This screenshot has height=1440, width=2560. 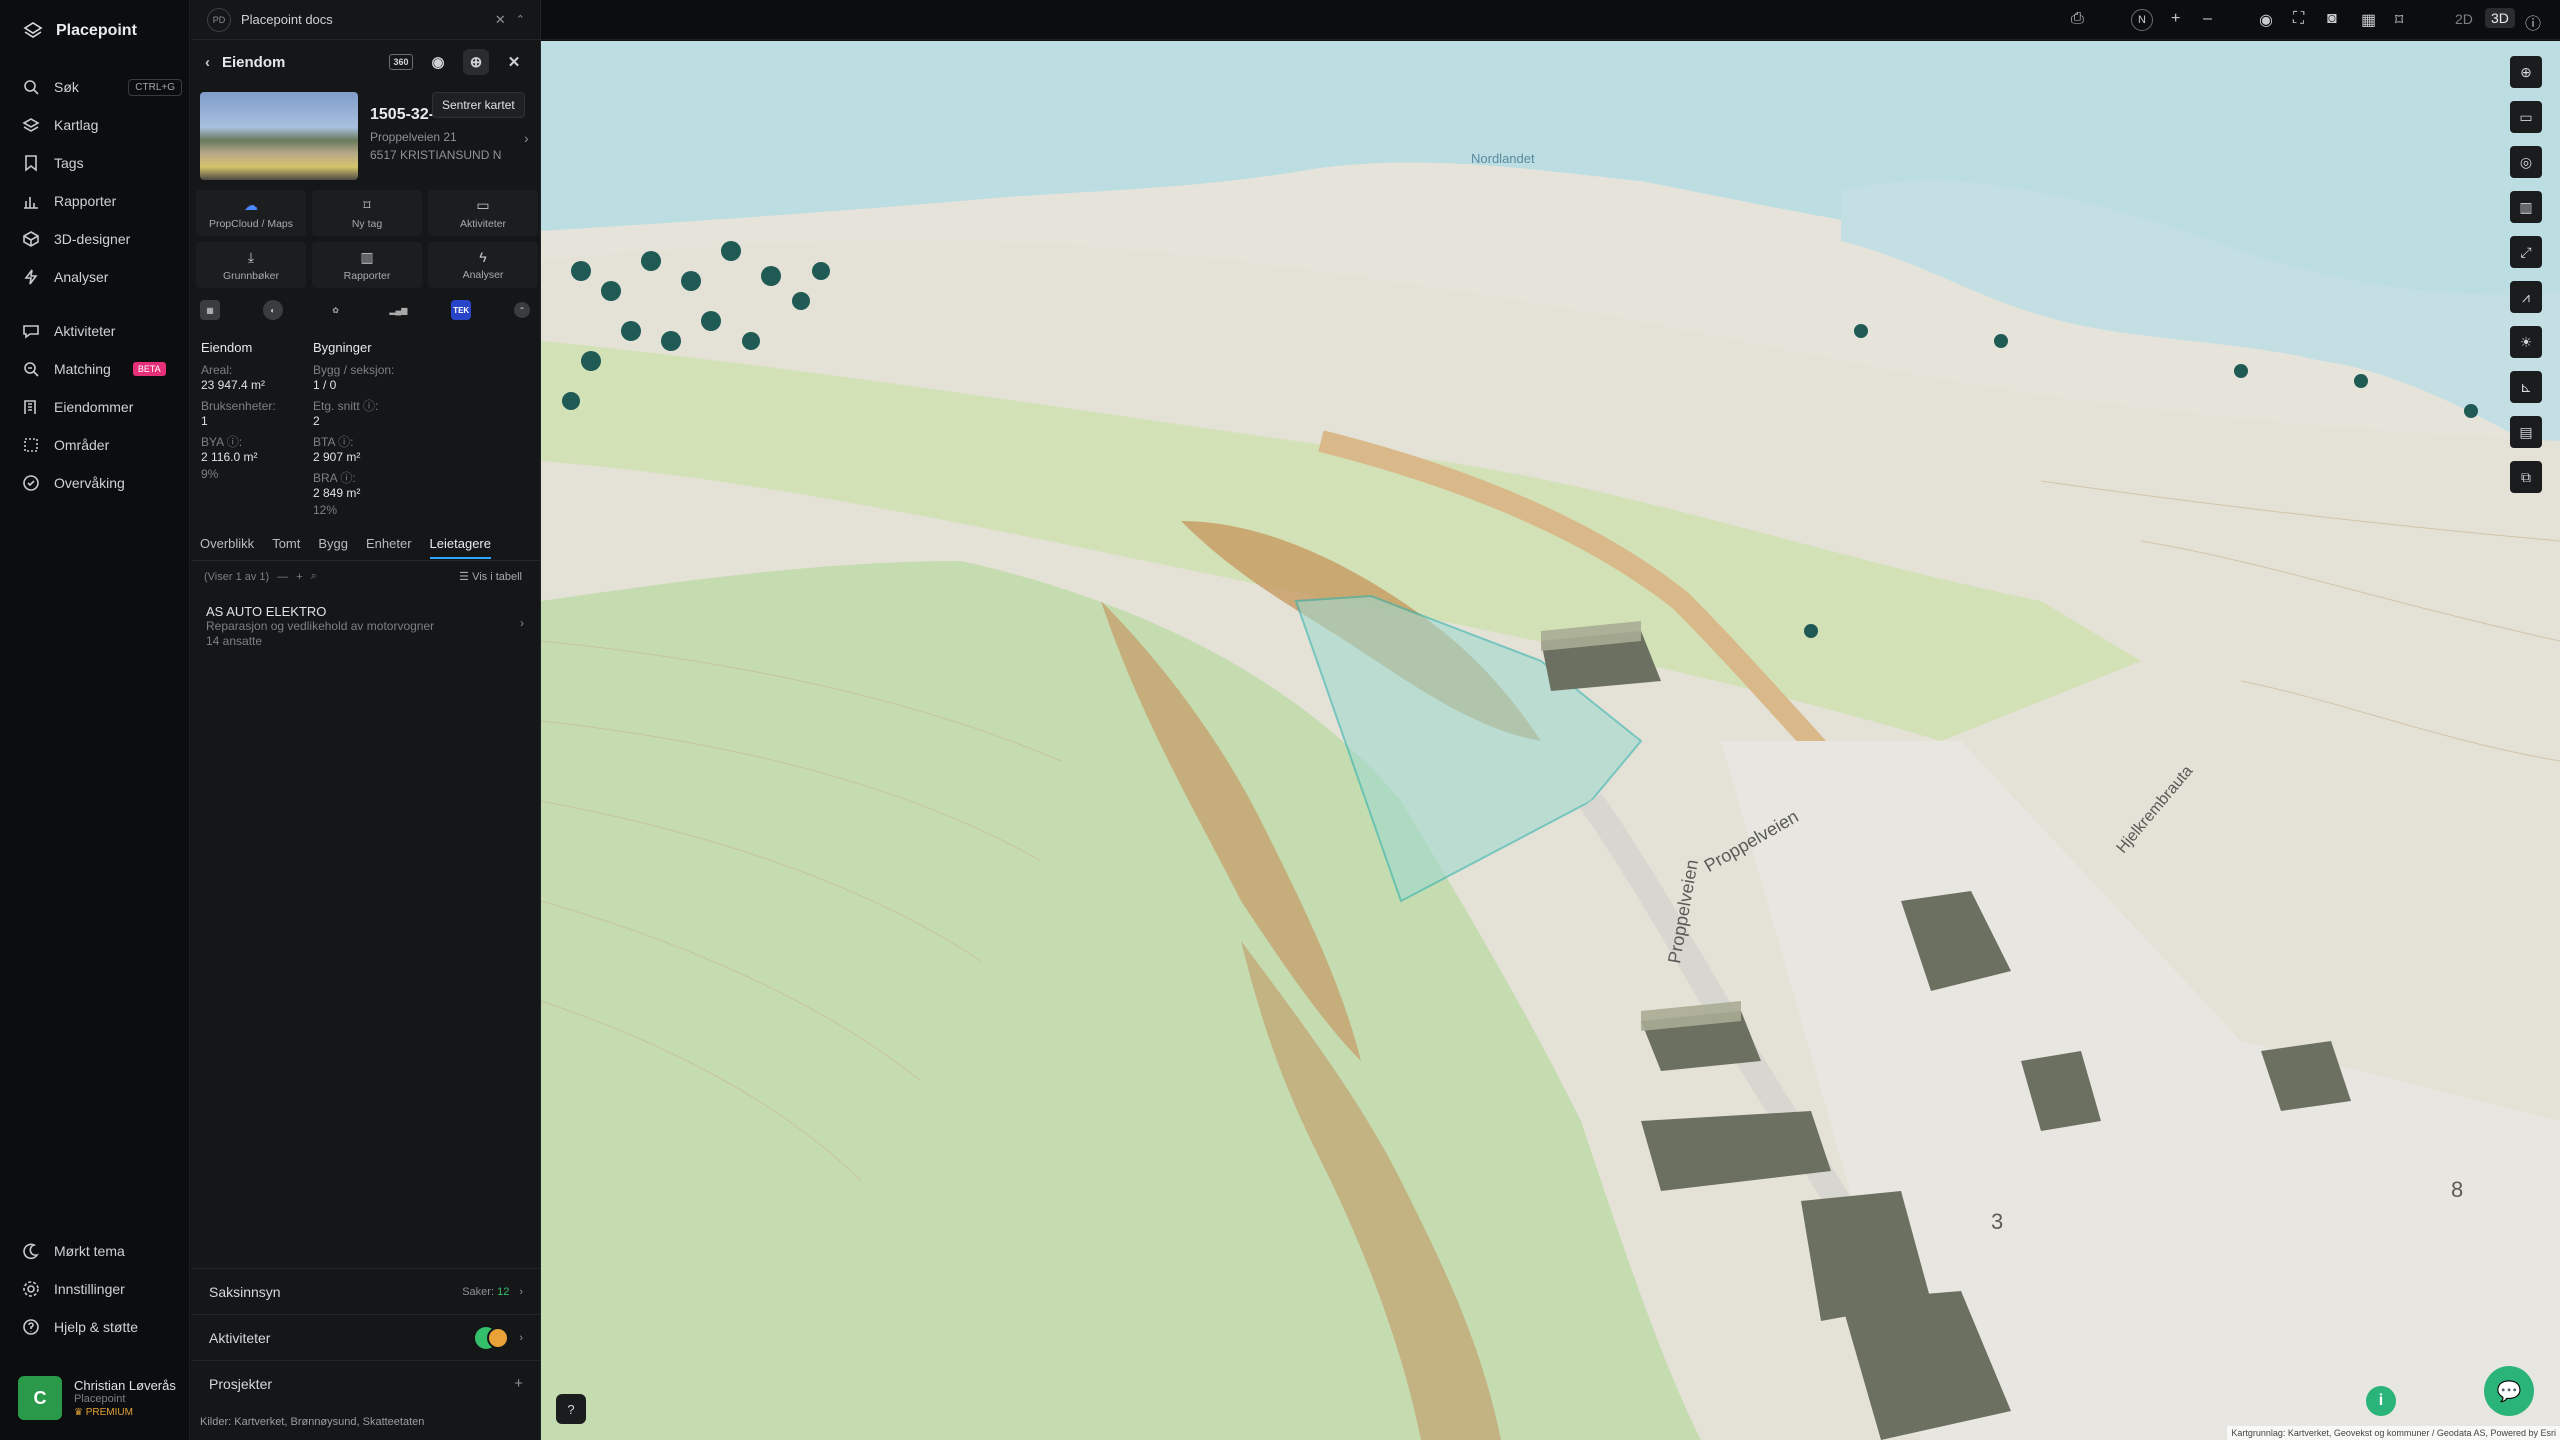 What do you see at coordinates (2526, 477) in the screenshot?
I see `compare-icon: ⧉` at bounding box center [2526, 477].